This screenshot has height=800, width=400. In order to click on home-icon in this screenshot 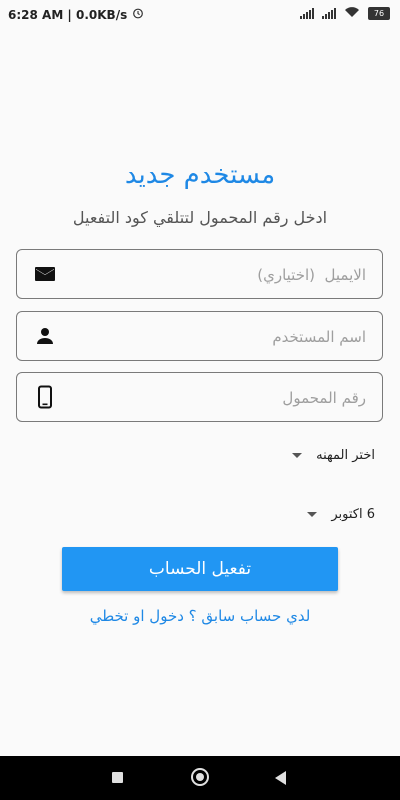, I will do `click(200, 777)`.